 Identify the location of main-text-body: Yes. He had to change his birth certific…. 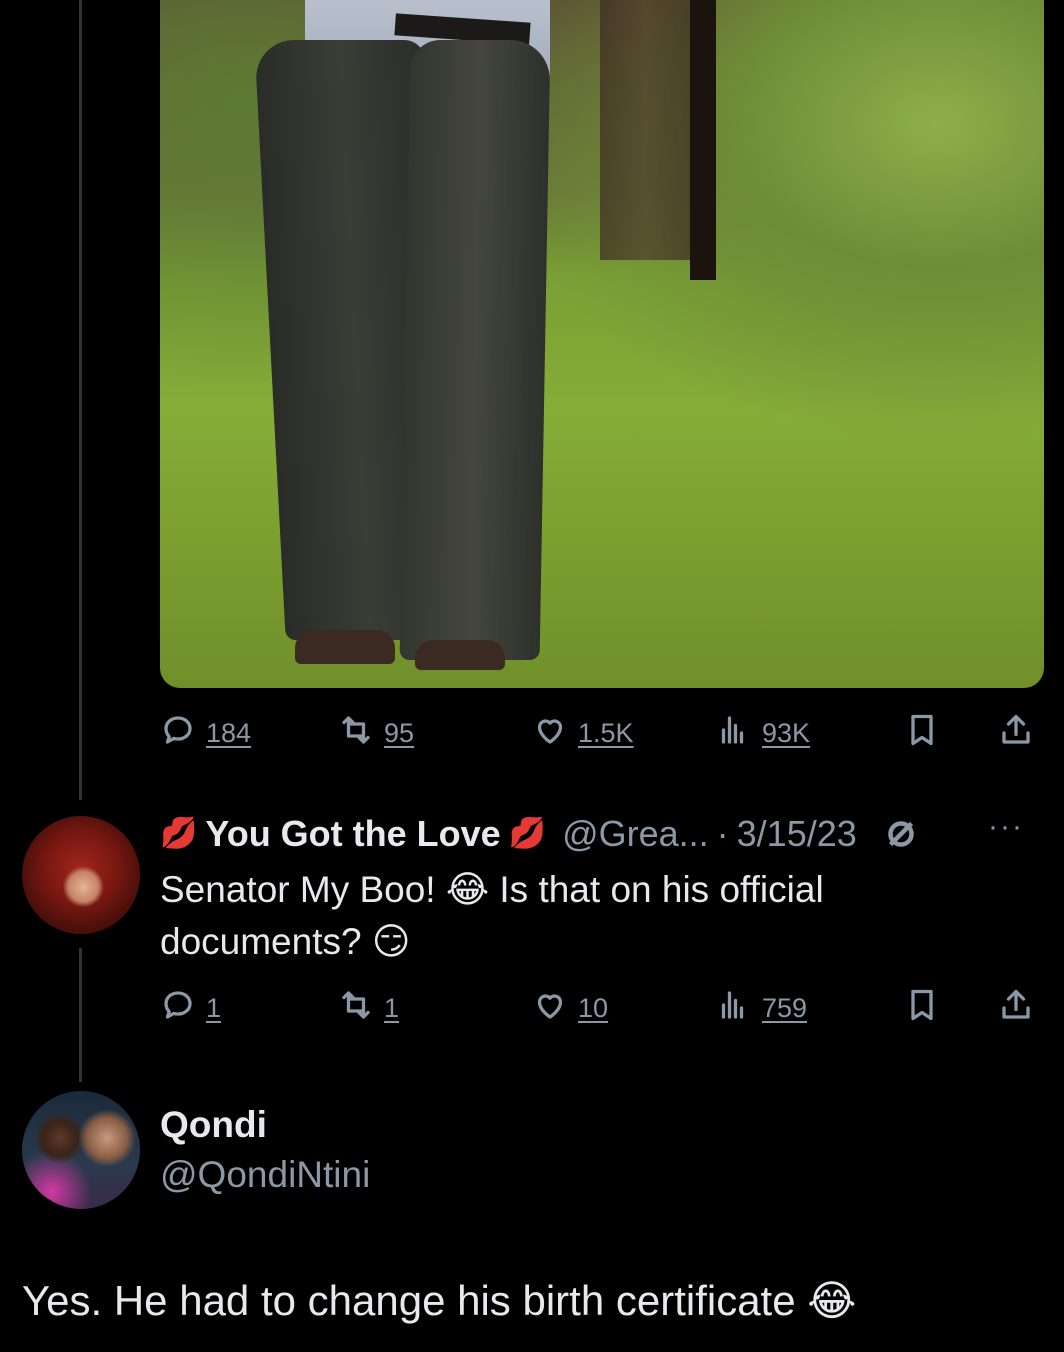
(415, 1300).